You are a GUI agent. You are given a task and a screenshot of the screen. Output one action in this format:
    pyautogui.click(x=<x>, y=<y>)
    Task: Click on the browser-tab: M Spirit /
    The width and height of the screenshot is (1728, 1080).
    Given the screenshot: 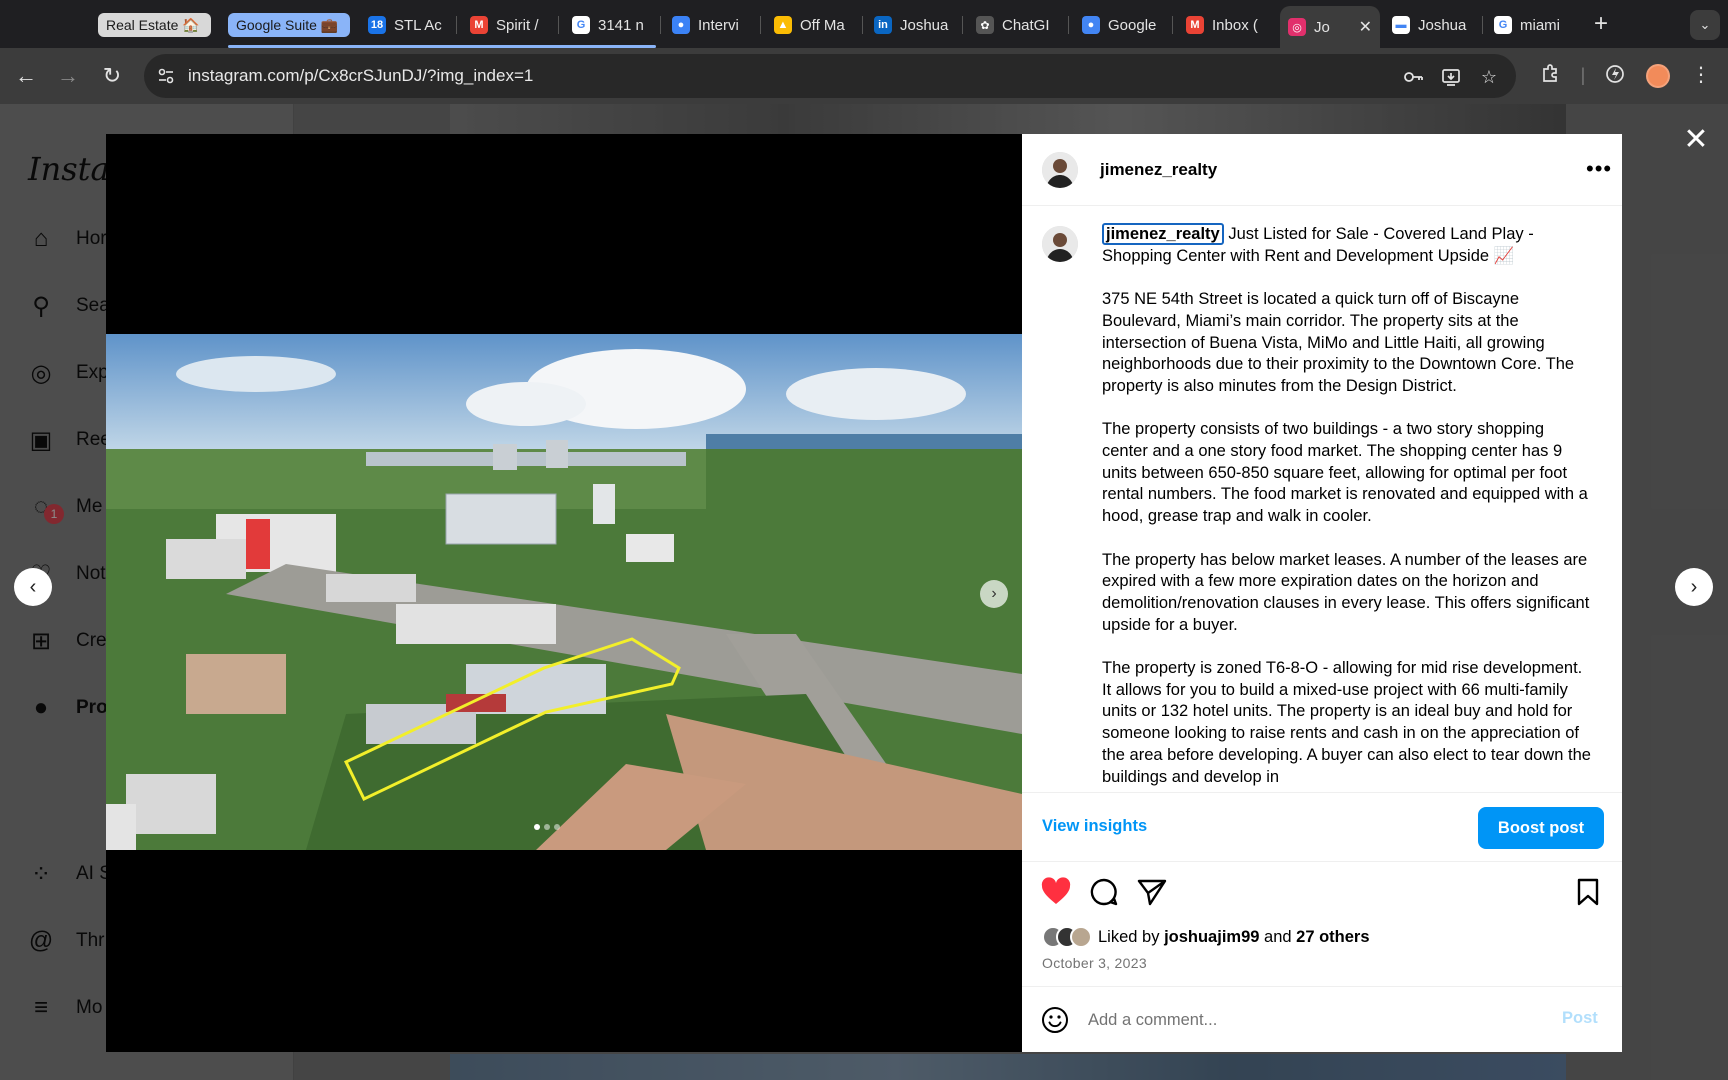 What is the action you would take?
    pyautogui.click(x=508, y=25)
    